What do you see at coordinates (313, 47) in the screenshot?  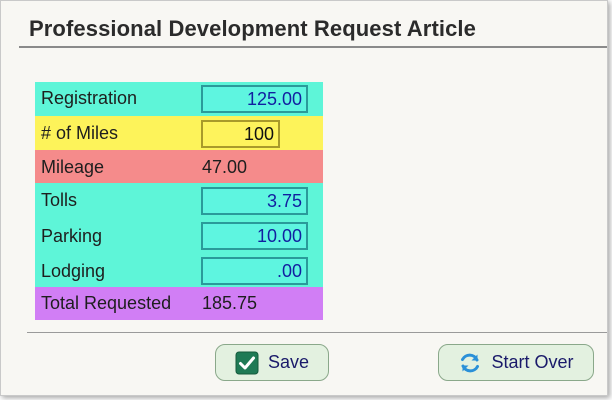 I see `title-divider` at bounding box center [313, 47].